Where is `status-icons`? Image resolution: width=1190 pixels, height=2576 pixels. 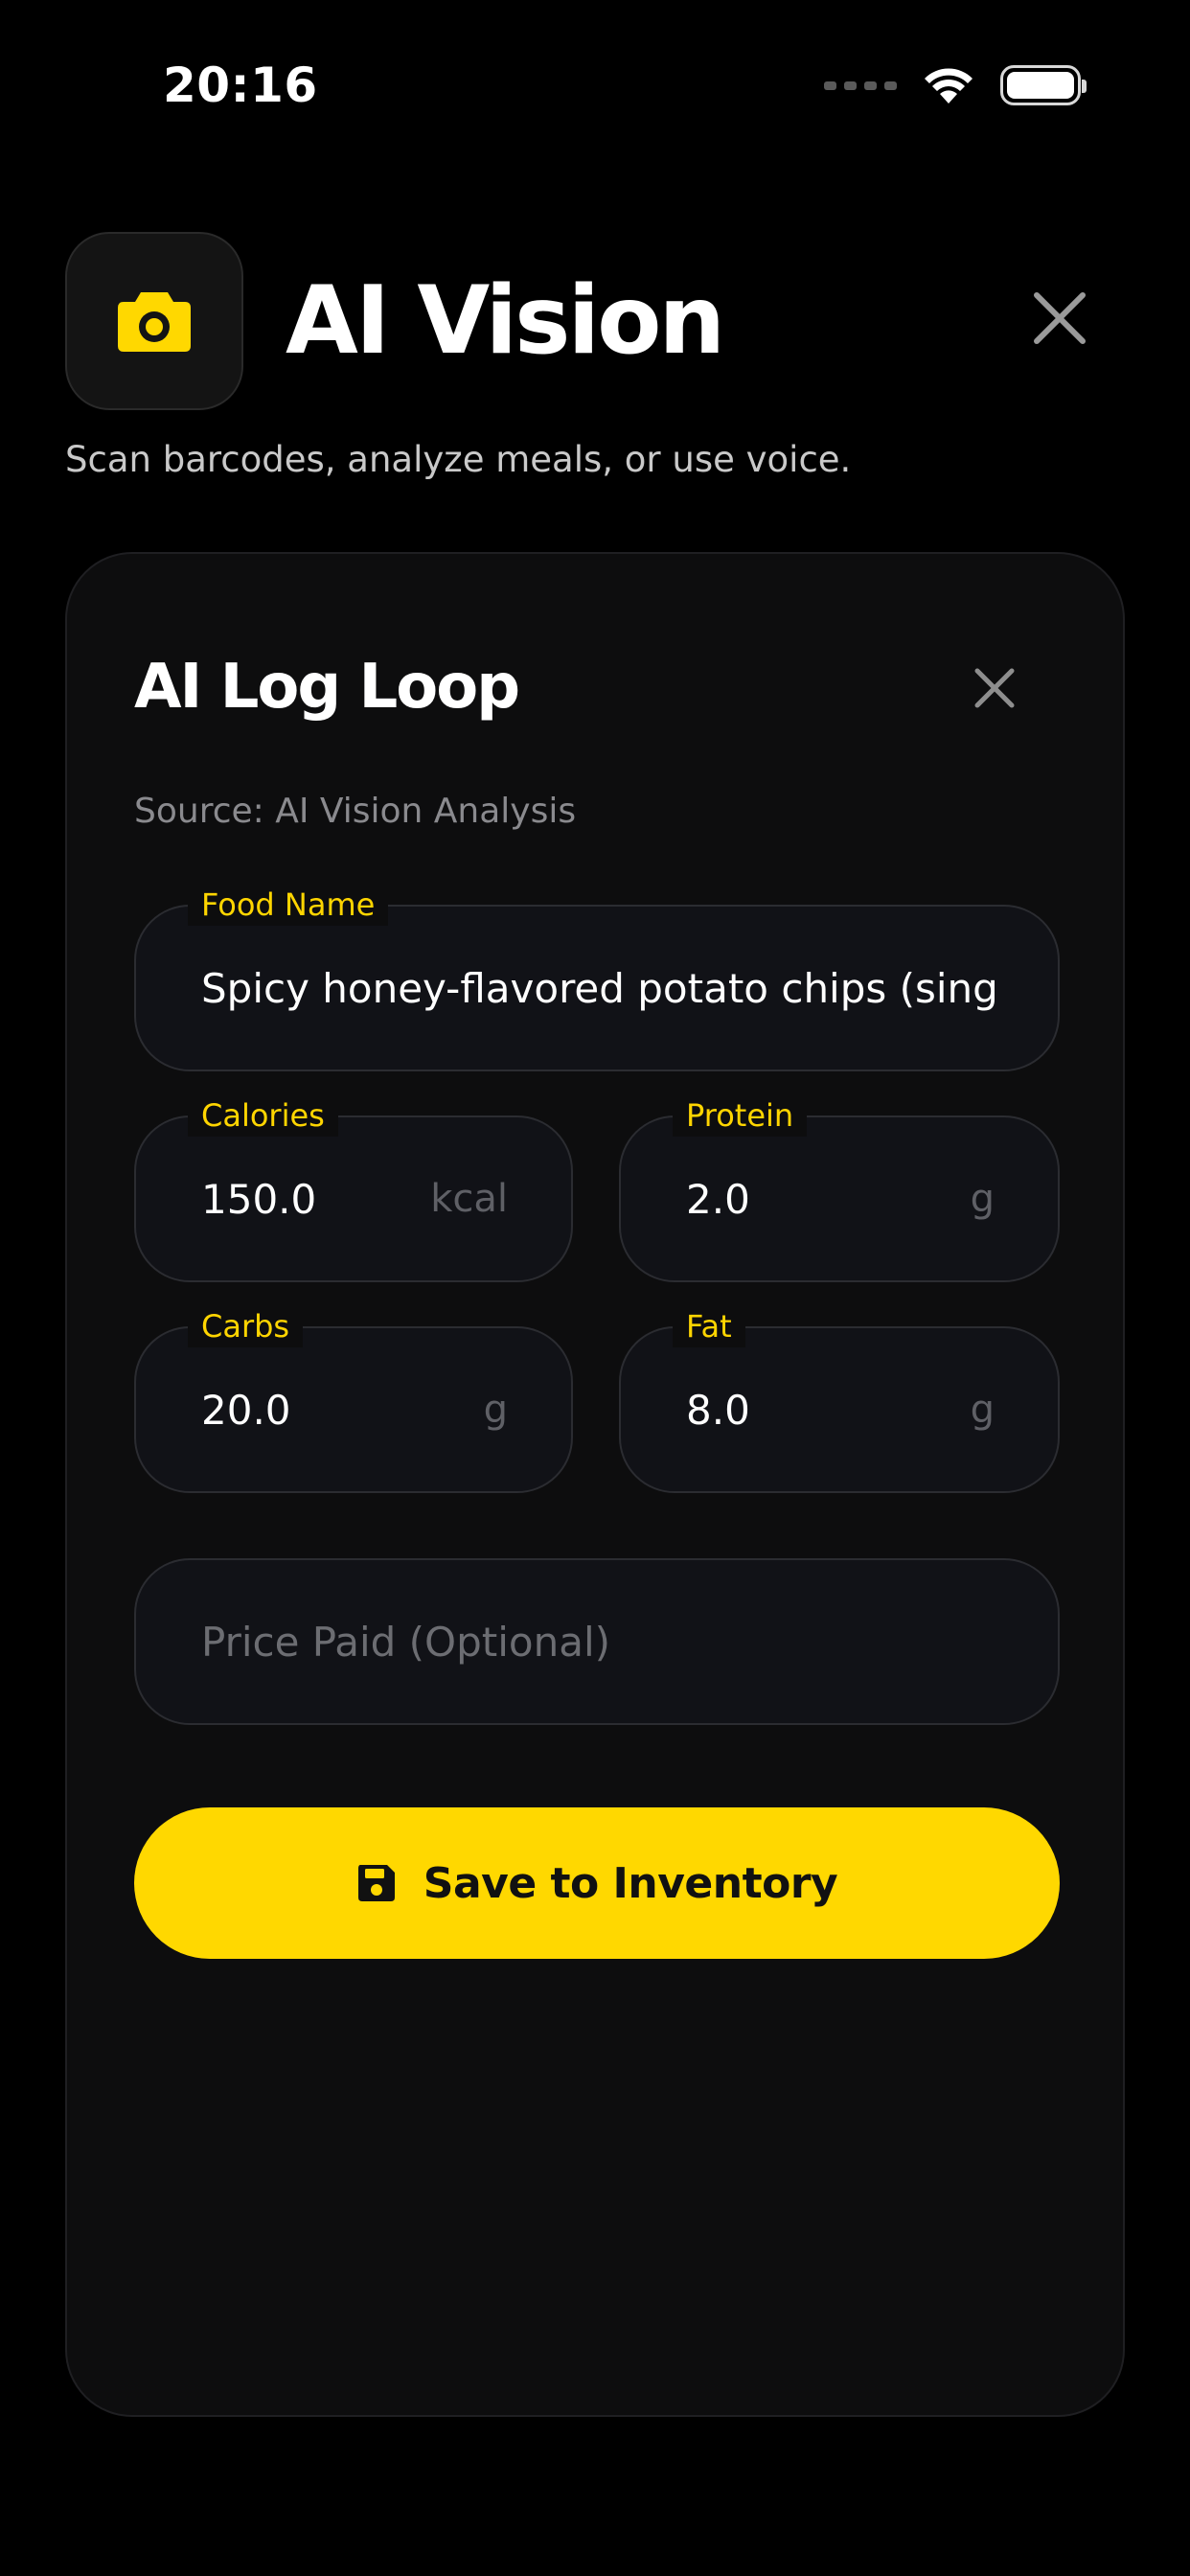 status-icons is located at coordinates (956, 85).